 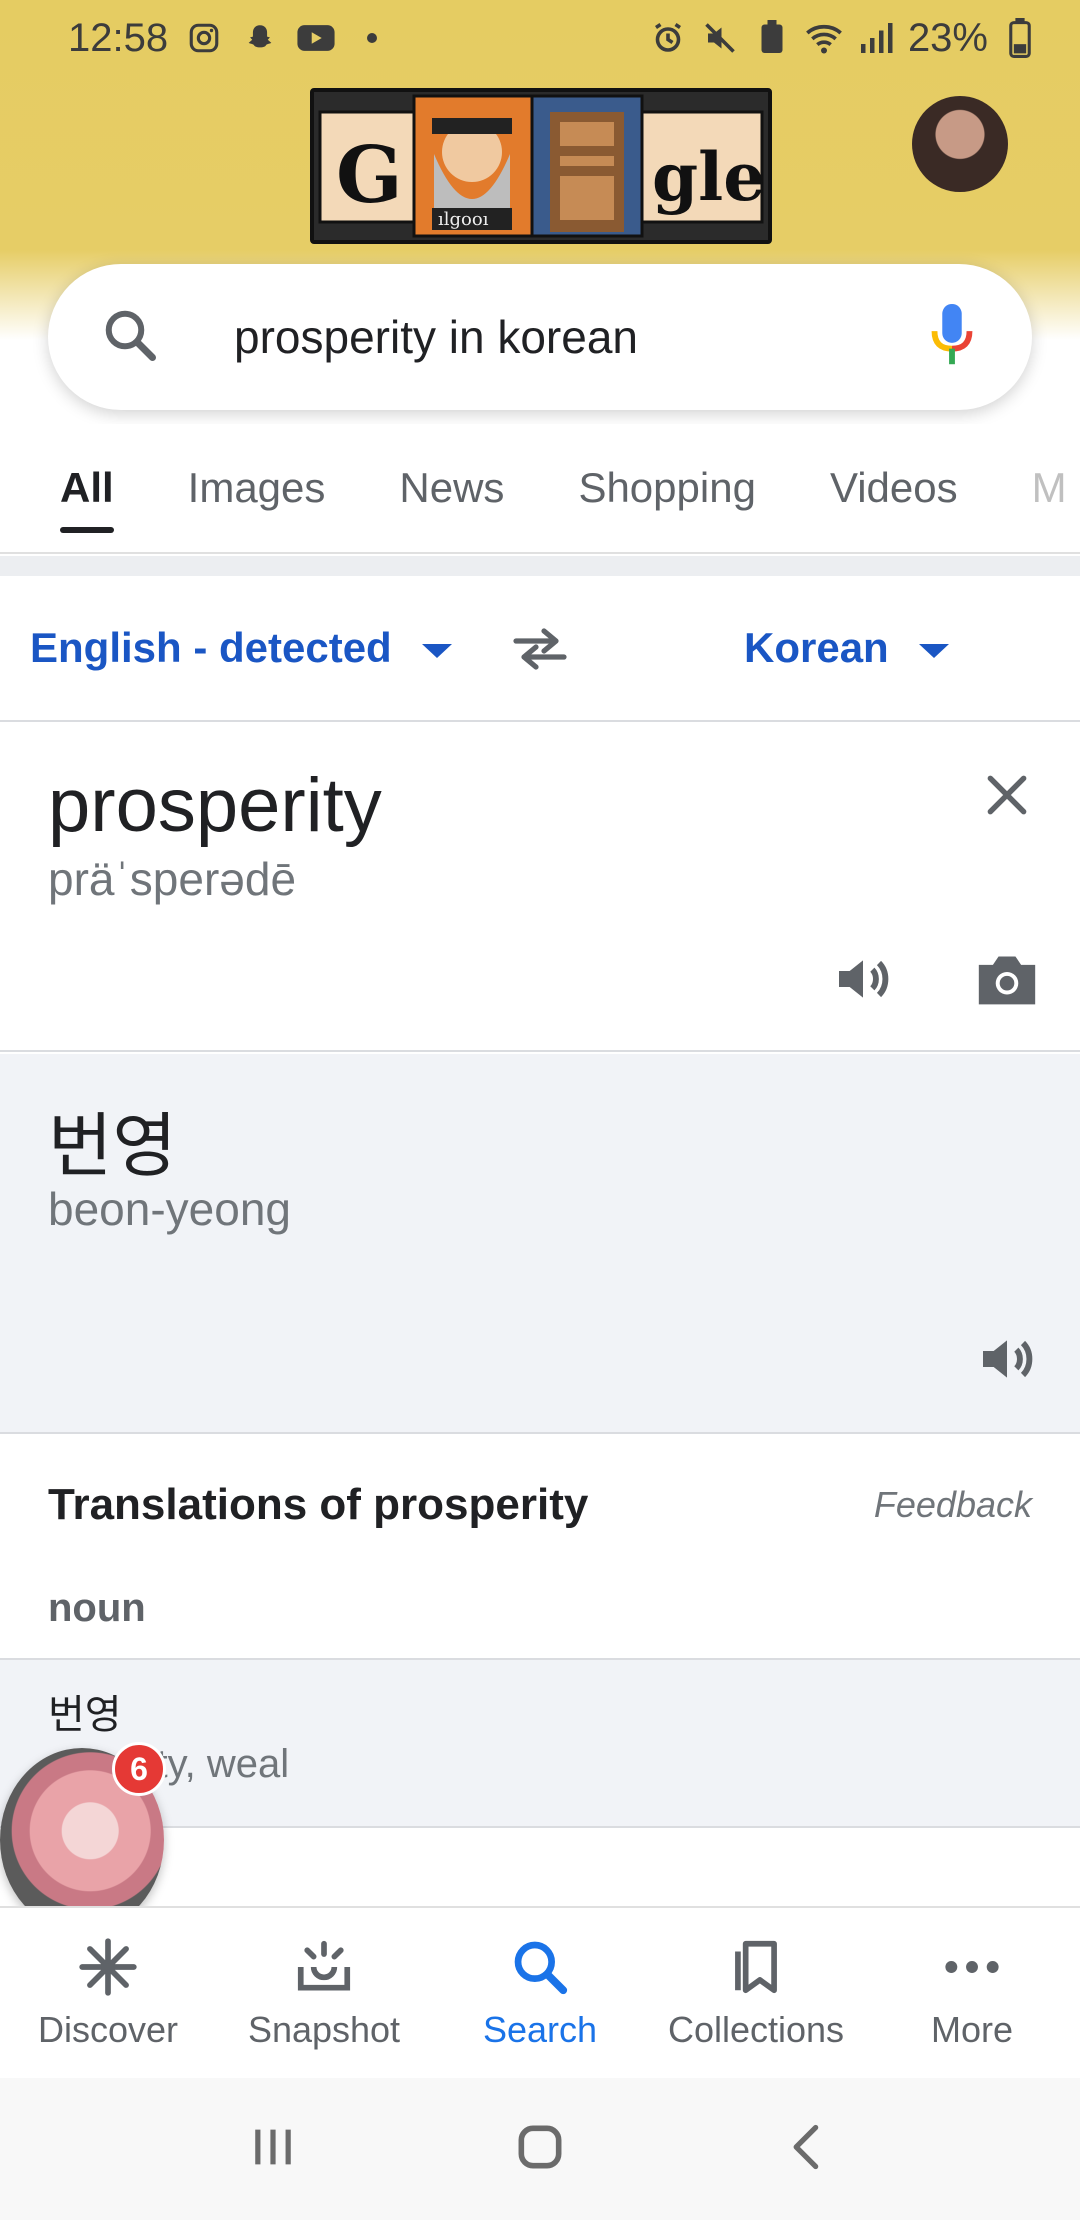 What do you see at coordinates (953, 1505) in the screenshot?
I see `feedback-link: Feedback` at bounding box center [953, 1505].